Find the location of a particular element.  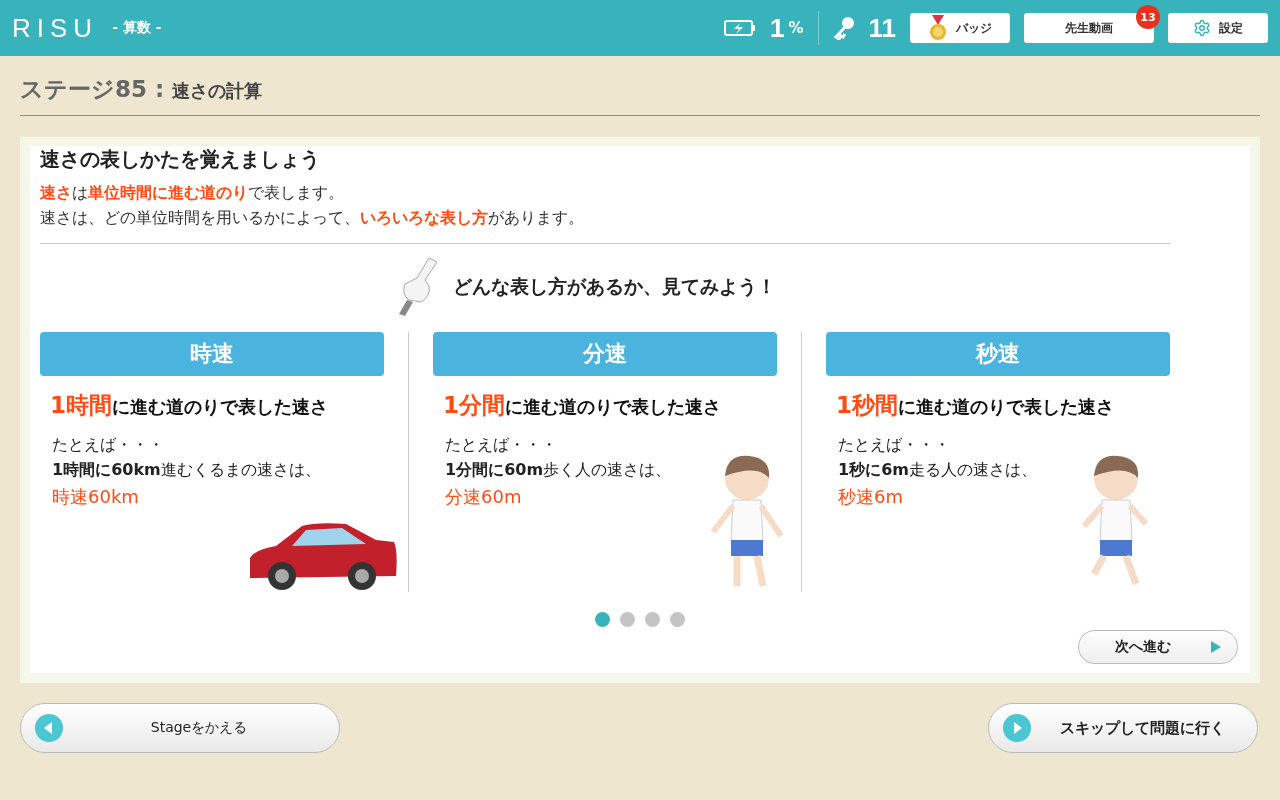

lesson-text: 速さは、どの単位時間を用いるかによって、いろいろな表し方があります。 is located at coordinates (312, 218).